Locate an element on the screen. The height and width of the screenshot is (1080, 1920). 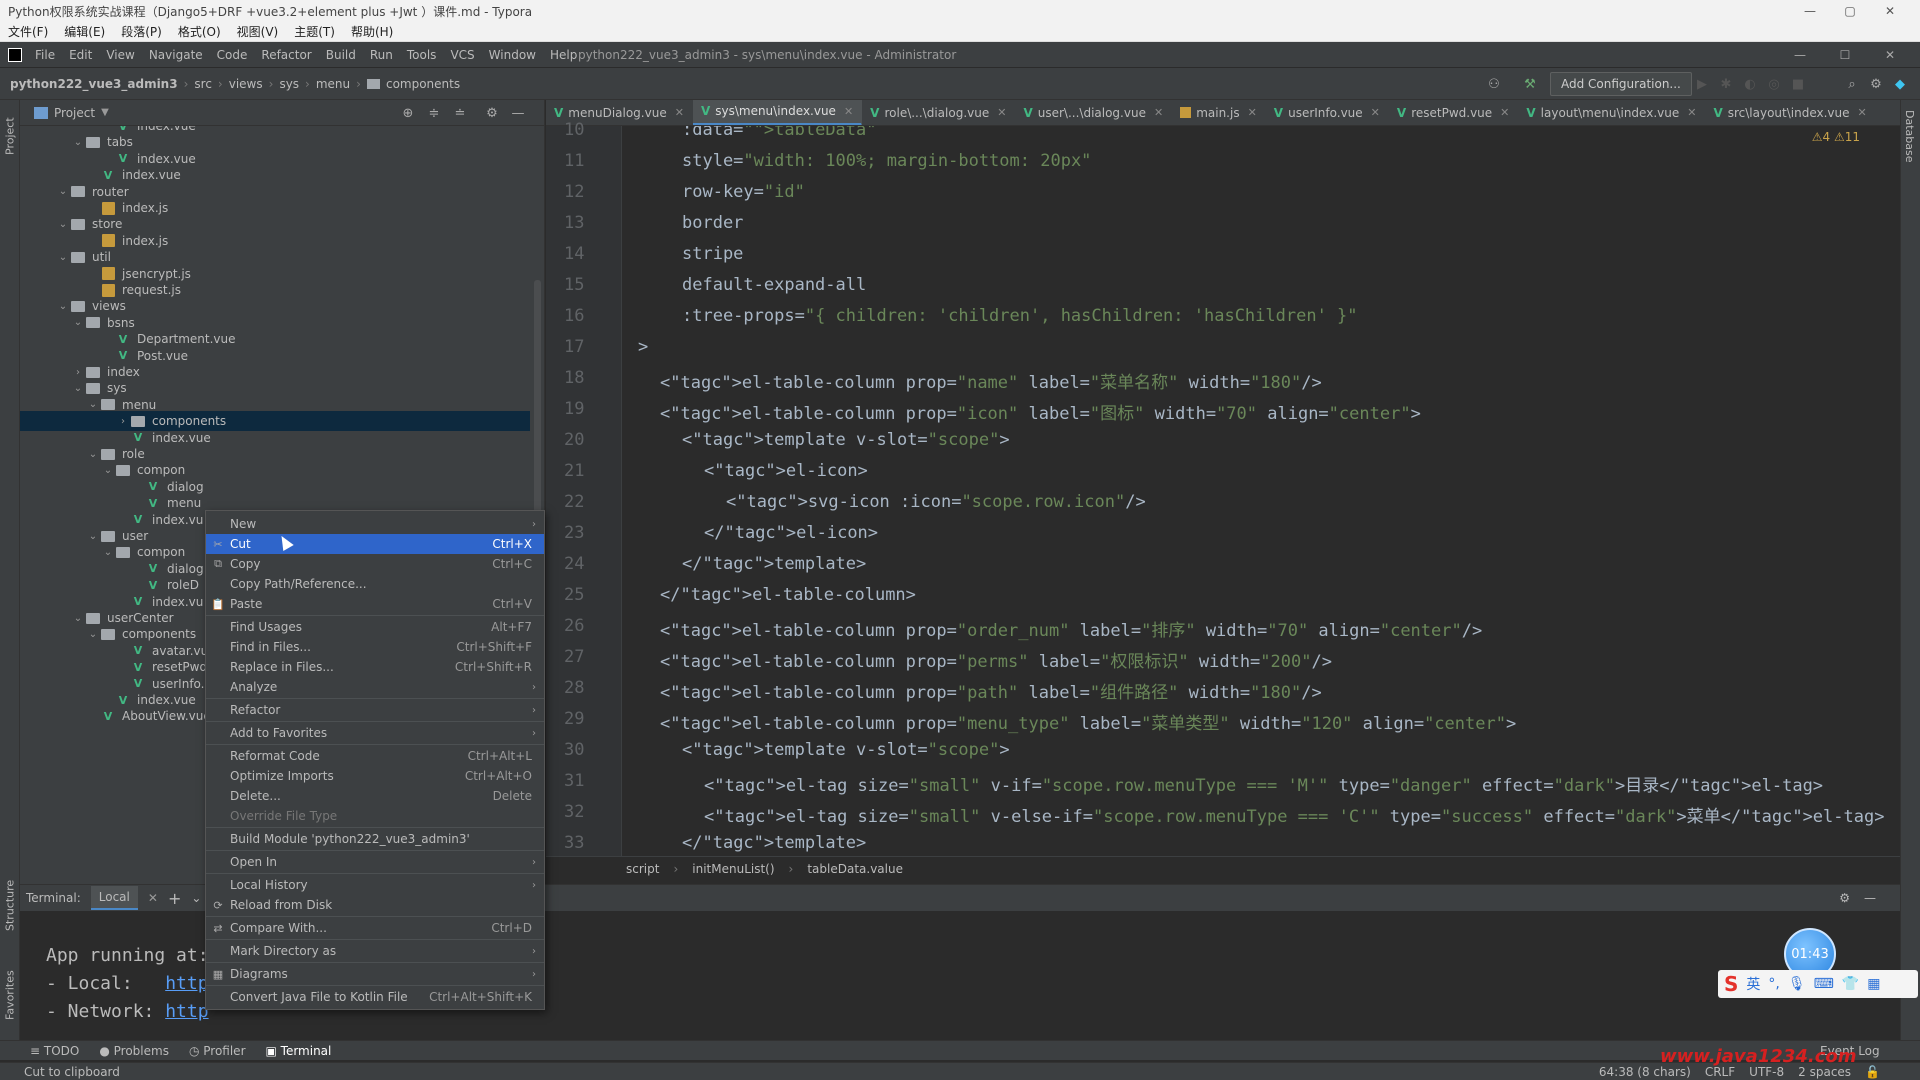
debug-icon: ✱ is located at coordinates (1726, 84).